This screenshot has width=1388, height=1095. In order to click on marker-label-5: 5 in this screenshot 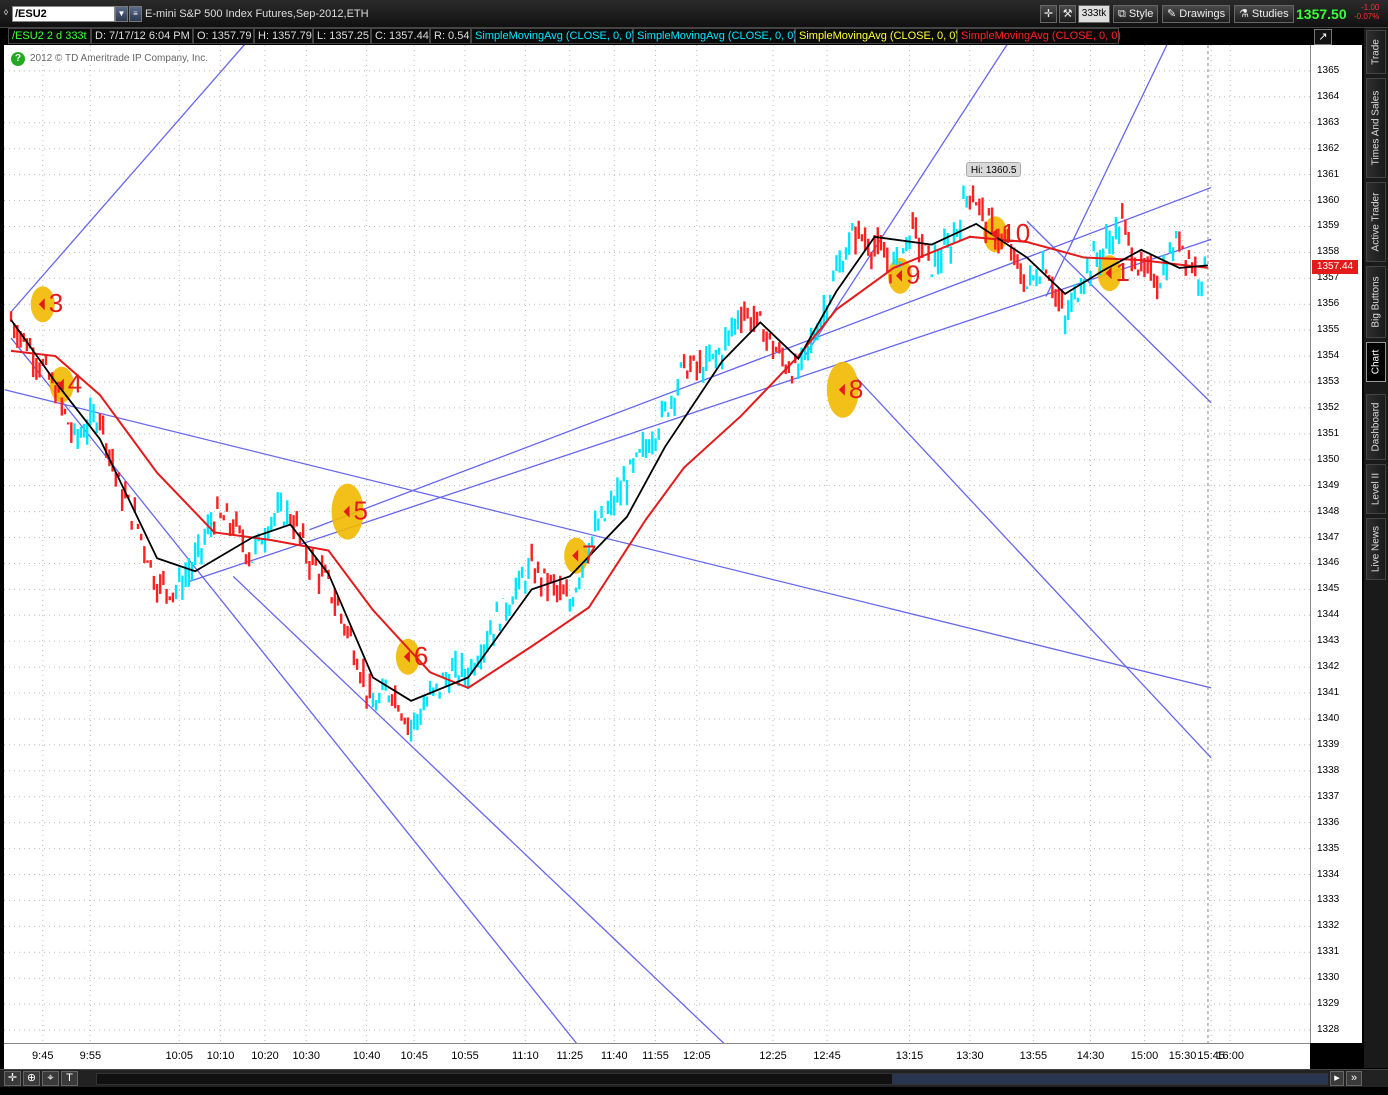, I will do `click(361, 511)`.